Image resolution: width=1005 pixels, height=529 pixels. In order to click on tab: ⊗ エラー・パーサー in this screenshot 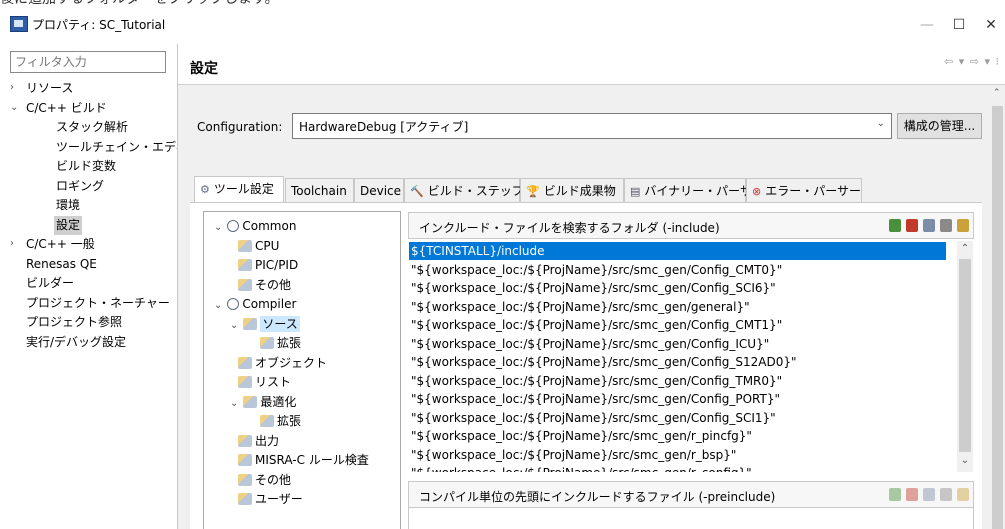, I will do `click(804, 190)`.